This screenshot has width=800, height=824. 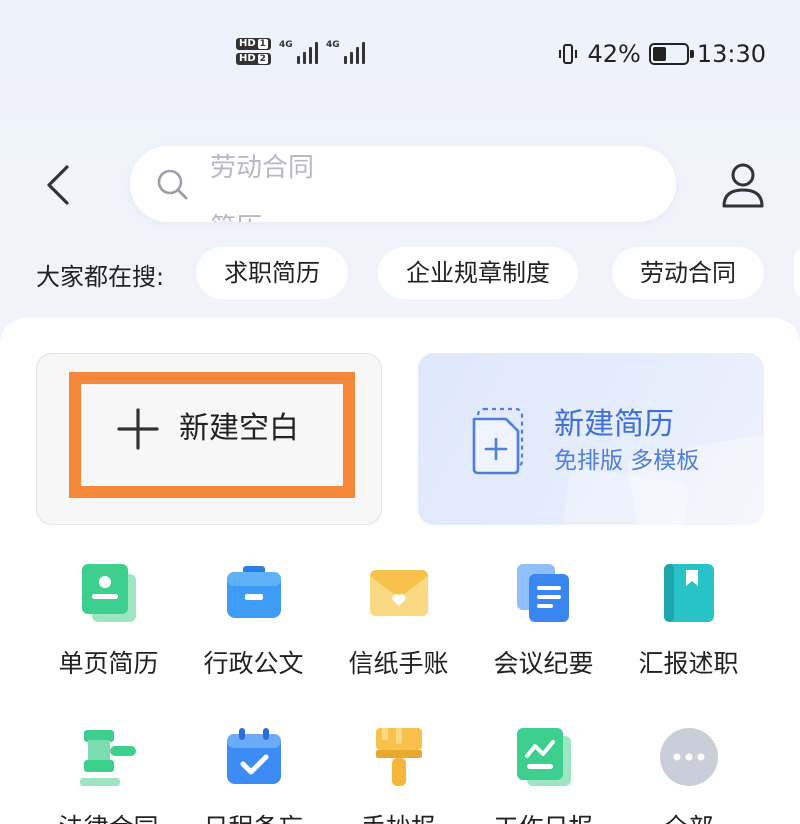 I want to click on template-letter-journal: 信纸手账, so click(x=398, y=627).